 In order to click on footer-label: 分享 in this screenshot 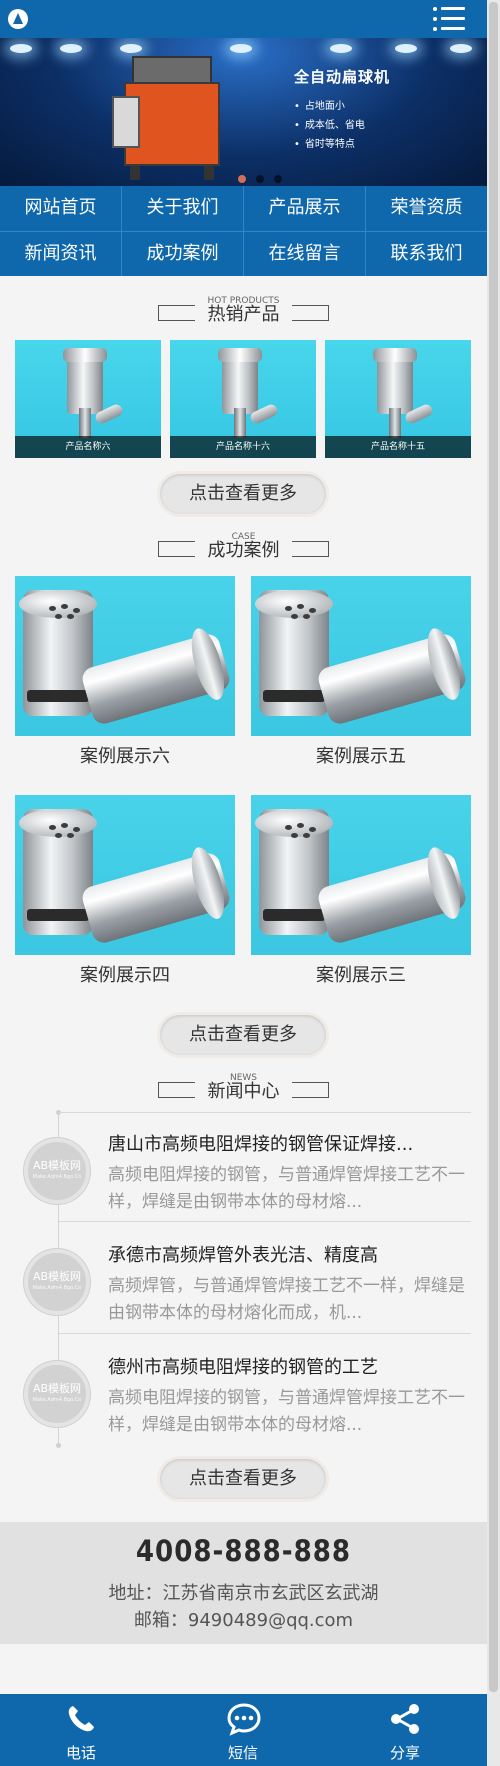, I will do `click(404, 1753)`.